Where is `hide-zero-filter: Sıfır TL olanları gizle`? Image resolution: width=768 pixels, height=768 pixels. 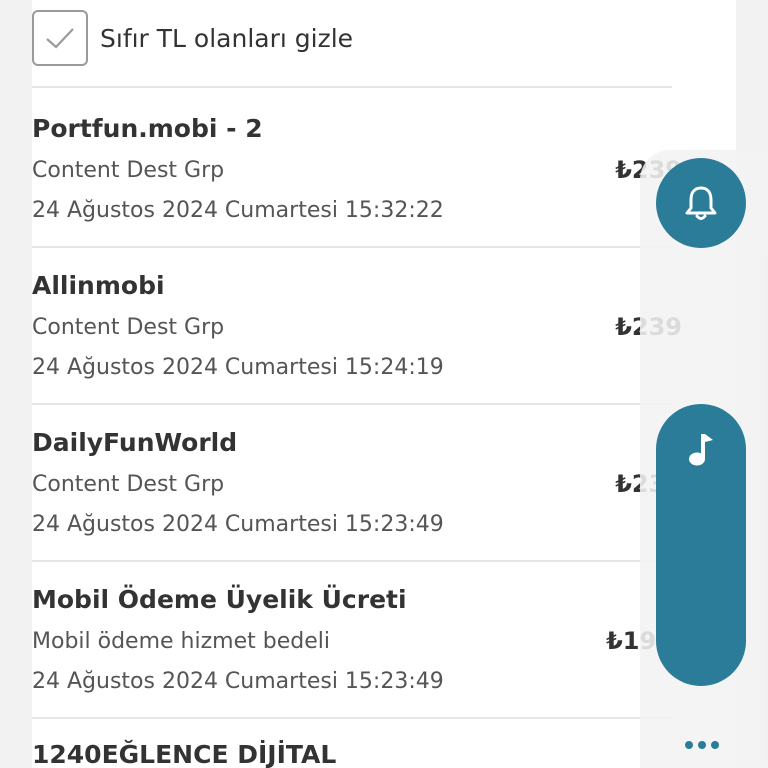
hide-zero-filter: Sıfır TL olanları gizle is located at coordinates (192, 38).